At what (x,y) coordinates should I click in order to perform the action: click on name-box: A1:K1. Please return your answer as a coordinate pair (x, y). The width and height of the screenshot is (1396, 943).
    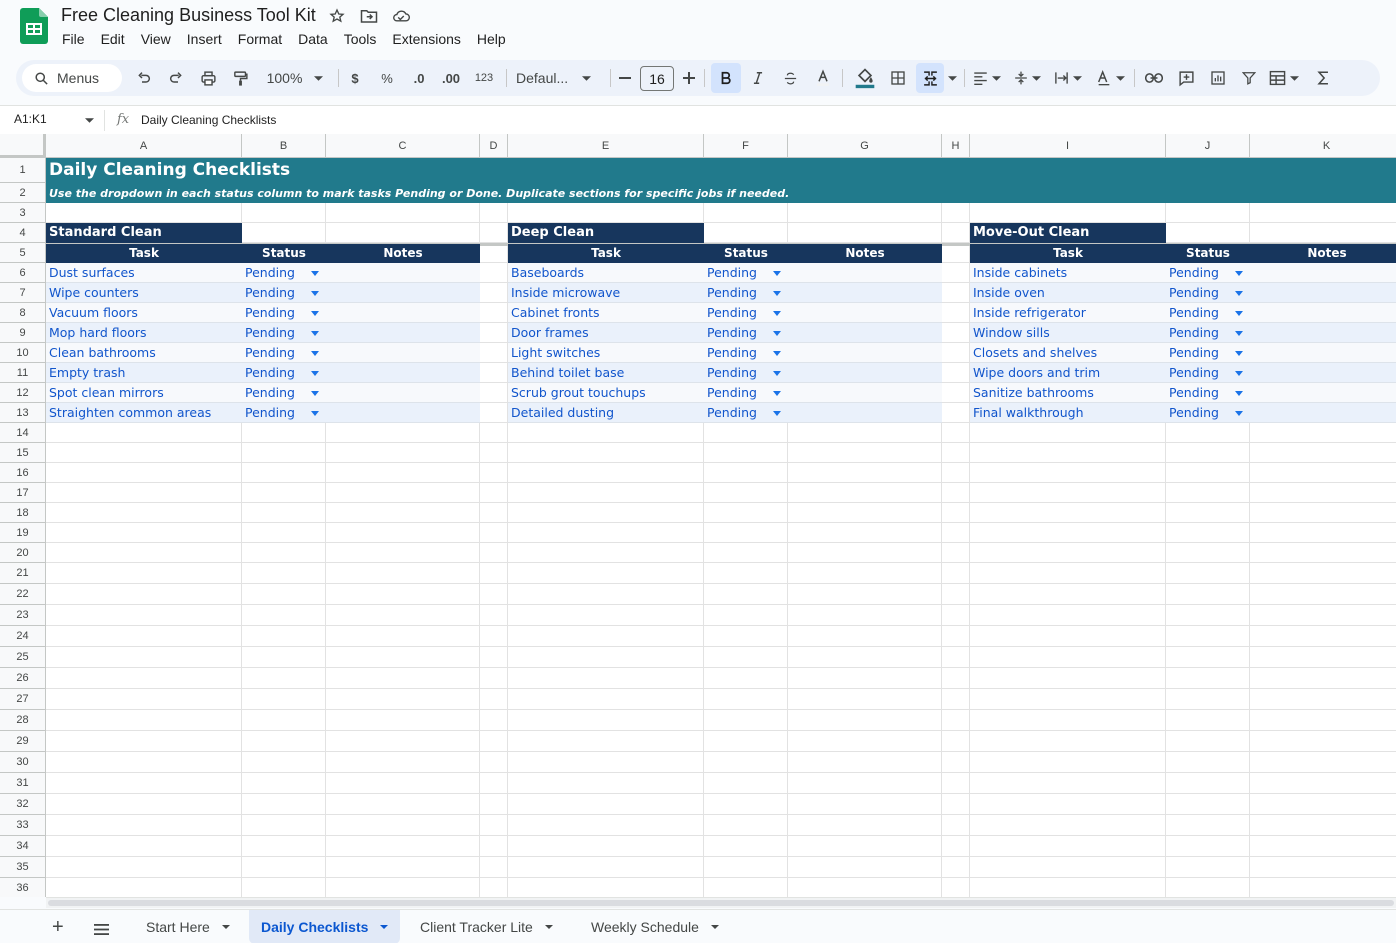
    Looking at the image, I should click on (30, 119).